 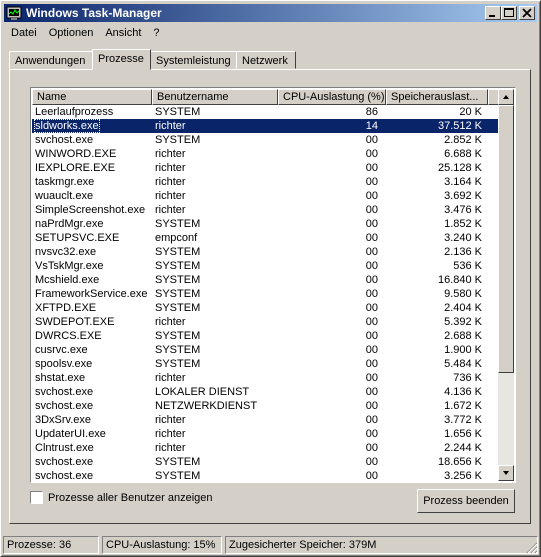 What do you see at coordinates (70, 434) in the screenshot?
I see `name-cell: UpdaterUI.exe` at bounding box center [70, 434].